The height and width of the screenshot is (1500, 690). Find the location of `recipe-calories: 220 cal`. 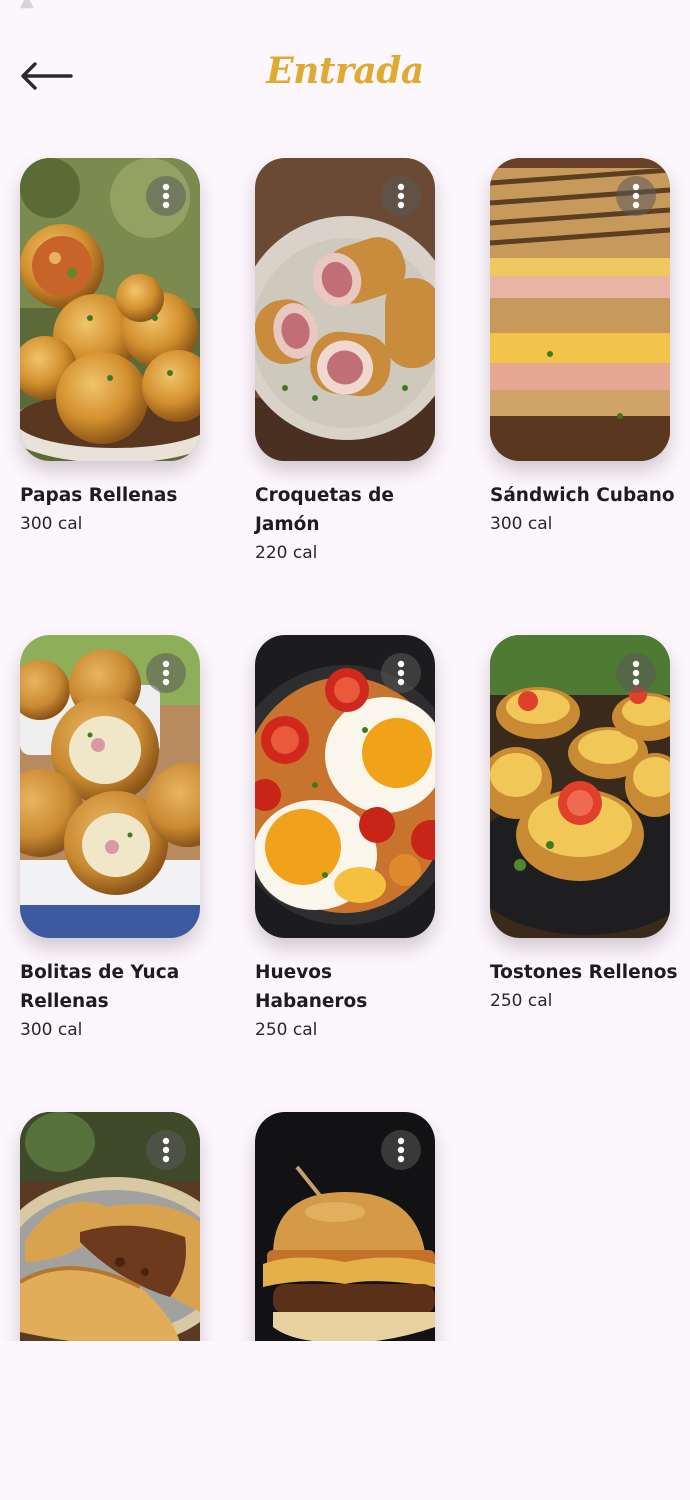

recipe-calories: 220 cal is located at coordinates (286, 553).